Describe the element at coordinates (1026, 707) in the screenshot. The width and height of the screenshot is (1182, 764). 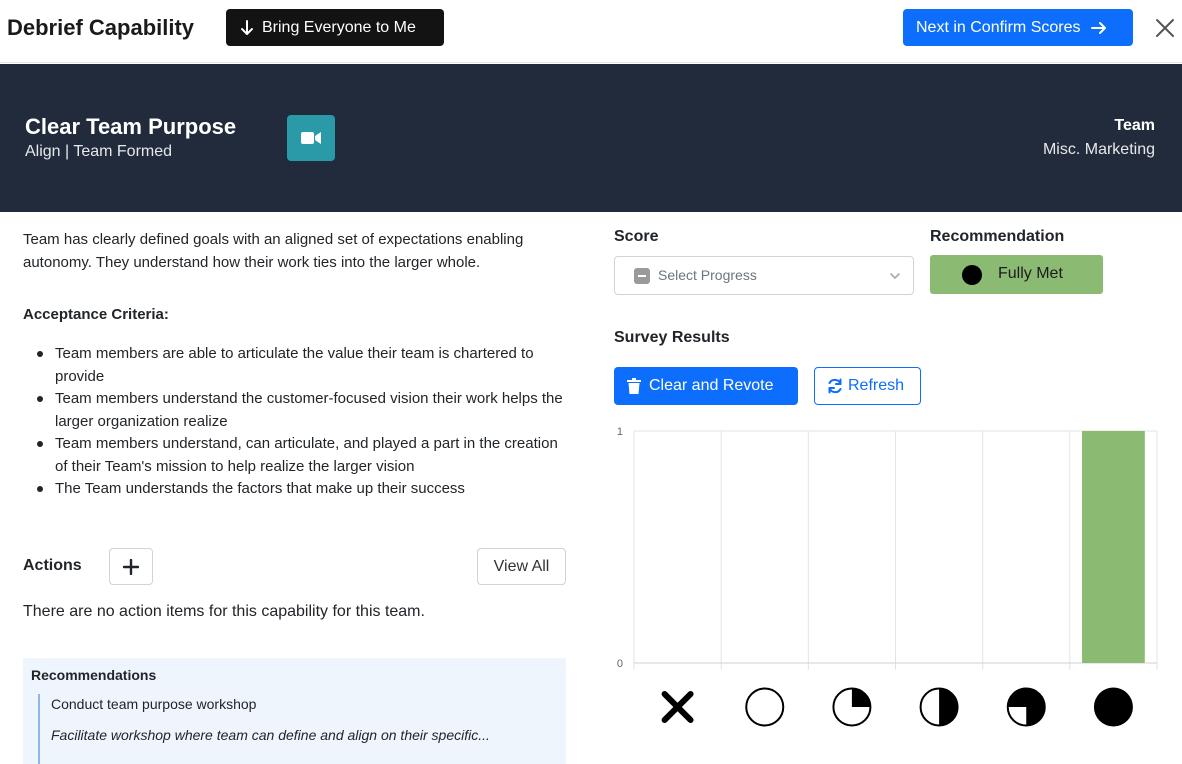
I see `three-quarter-circle-icon` at that location.